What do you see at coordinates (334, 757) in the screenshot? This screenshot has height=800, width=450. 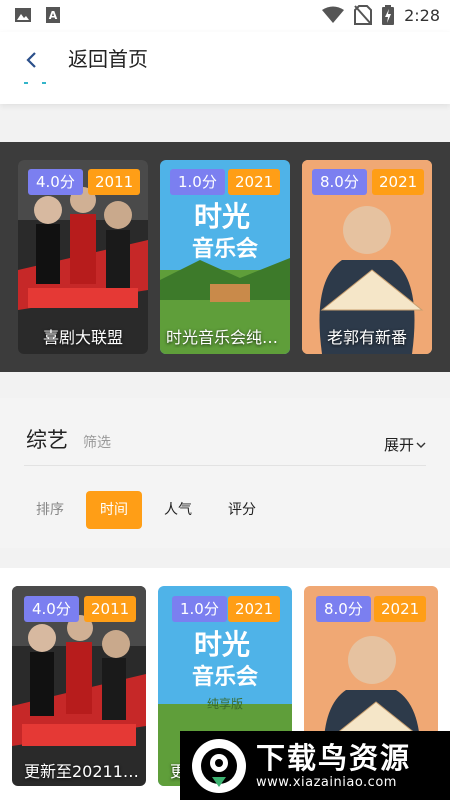 I see `watermark-brand: 下载鸟资源` at bounding box center [334, 757].